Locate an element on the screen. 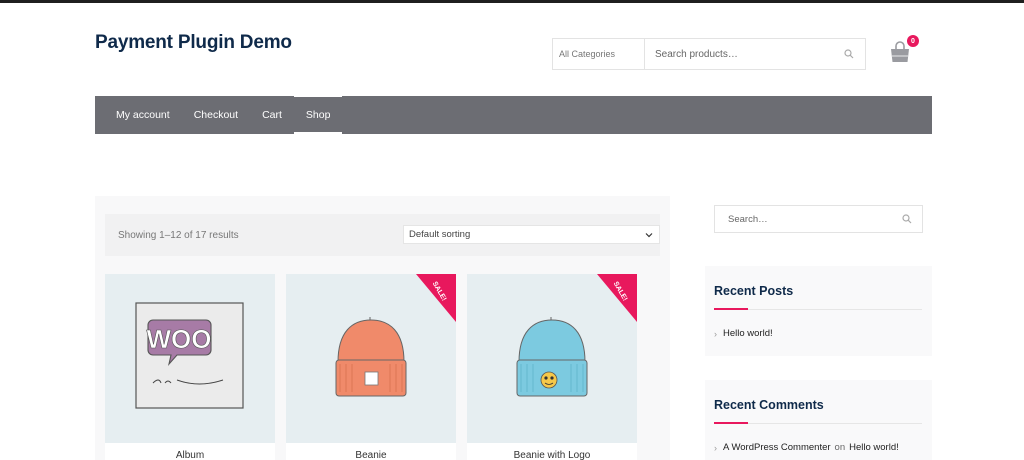  sidebar-search-input is located at coordinates (803, 219).